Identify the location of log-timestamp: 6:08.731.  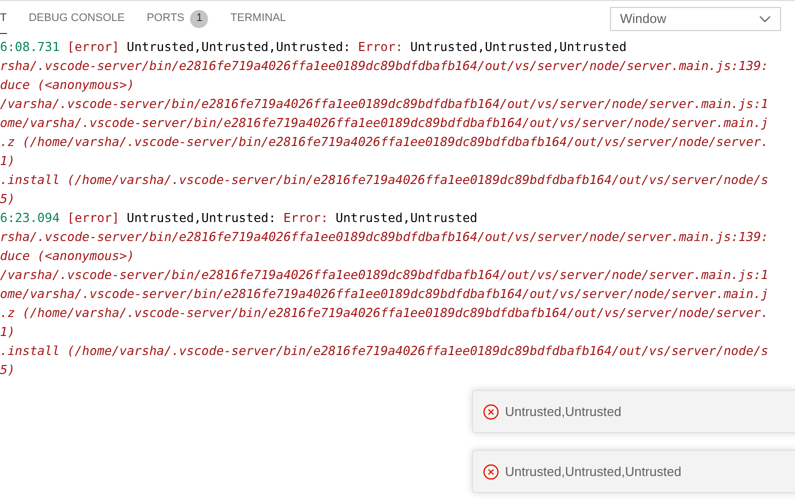
(30, 47).